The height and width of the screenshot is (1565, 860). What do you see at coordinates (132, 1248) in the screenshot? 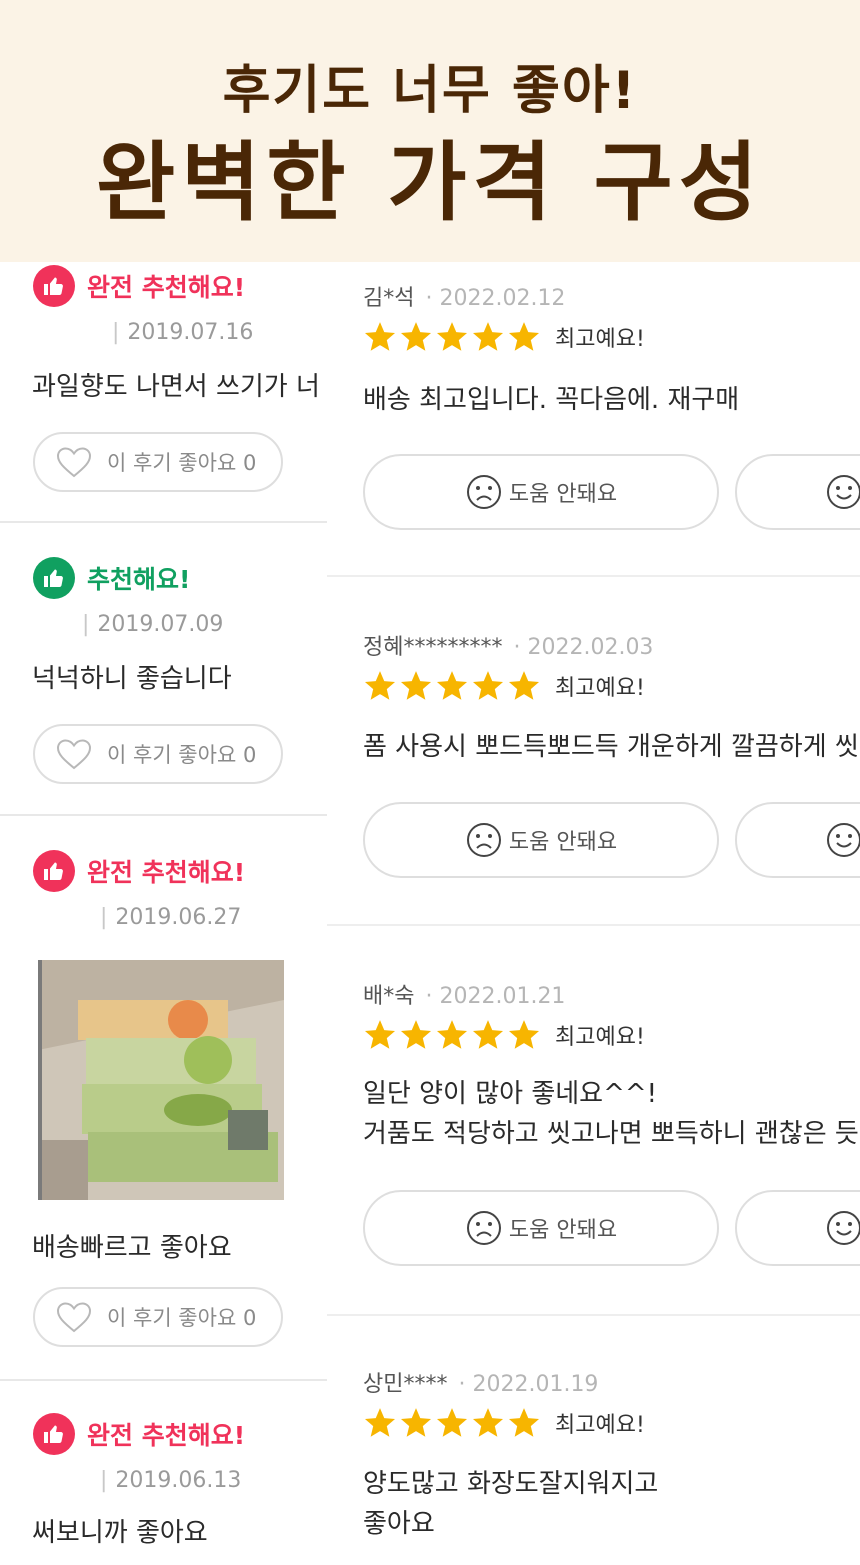
I see `review-comment: 배송빠르고 좋아요` at bounding box center [132, 1248].